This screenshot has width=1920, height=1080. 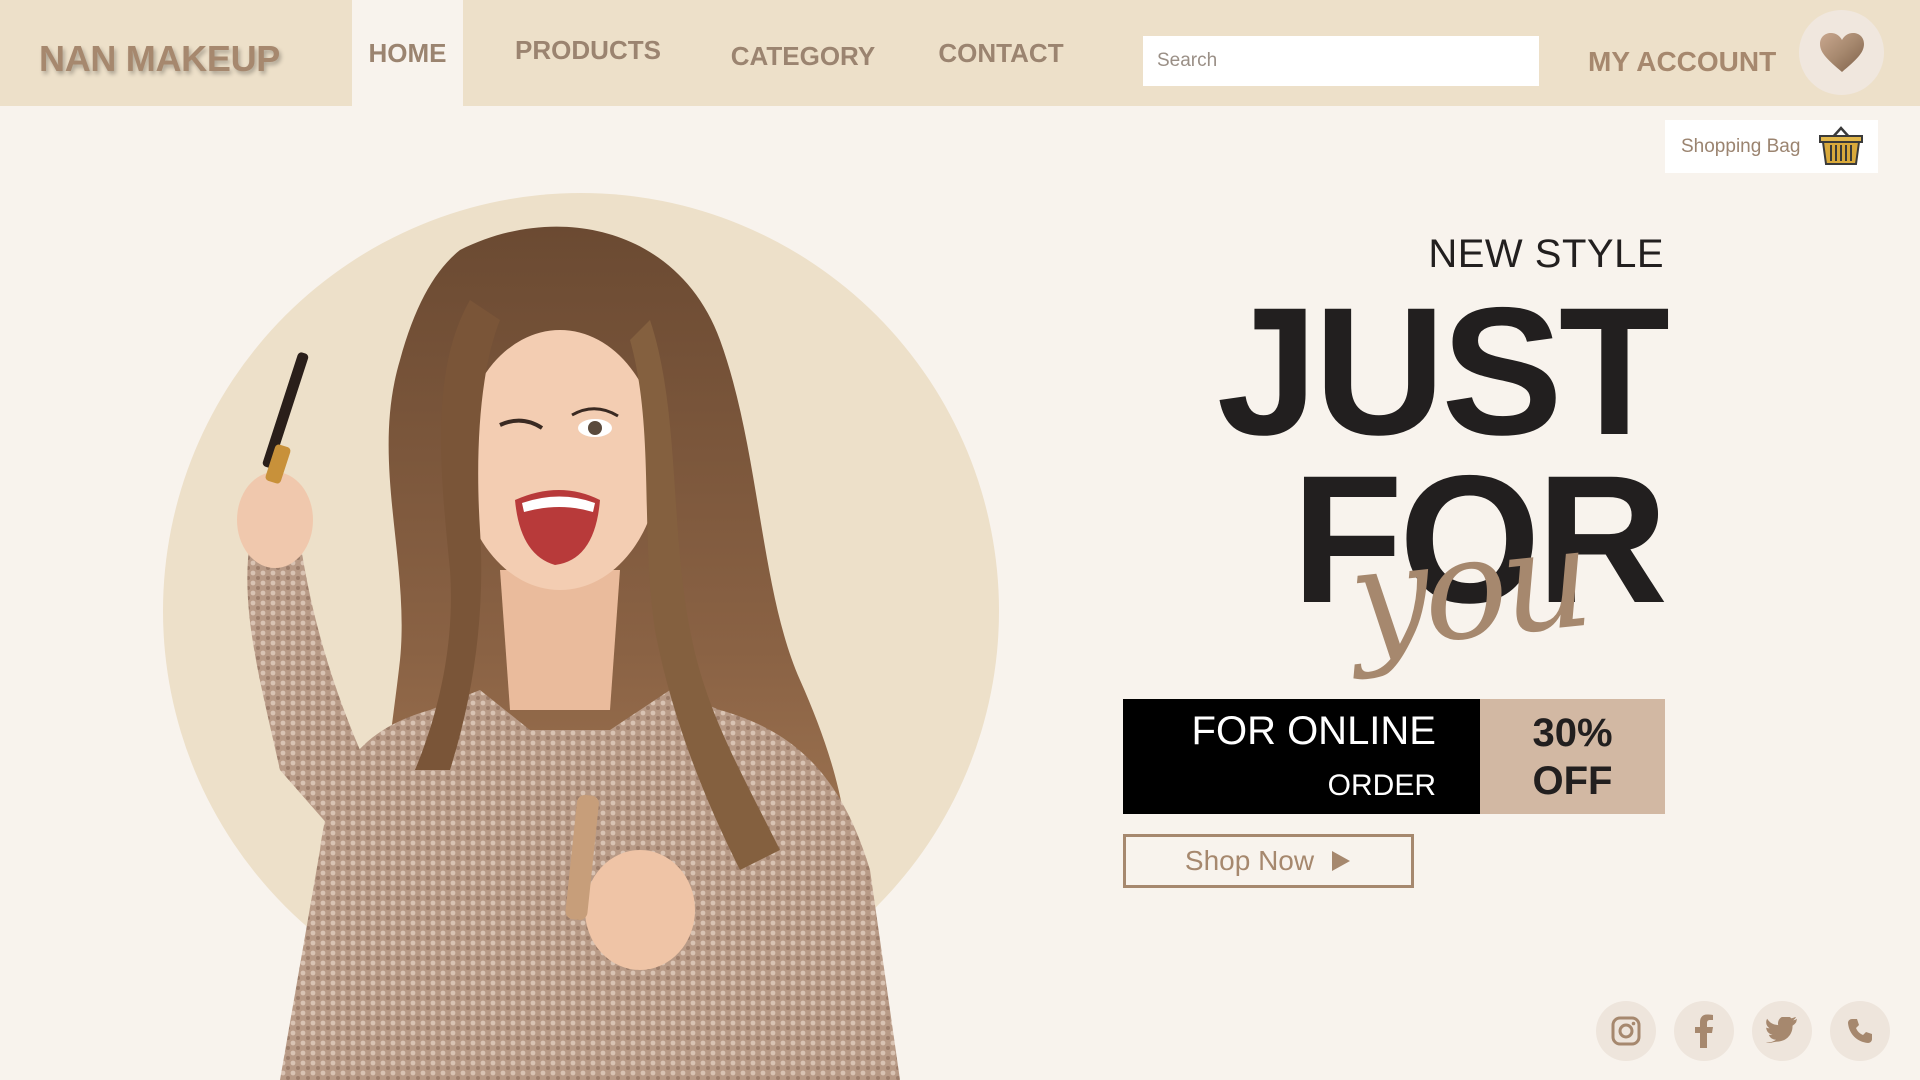 I want to click on play-arrow-icon, so click(x=1341, y=861).